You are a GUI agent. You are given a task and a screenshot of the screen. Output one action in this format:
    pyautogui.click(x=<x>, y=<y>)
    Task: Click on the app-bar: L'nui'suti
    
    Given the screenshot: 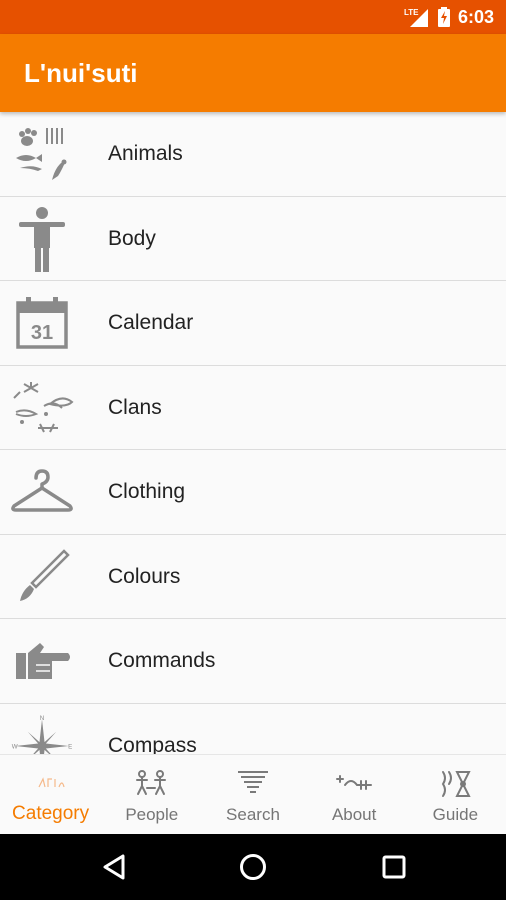 What is the action you would take?
    pyautogui.click(x=253, y=73)
    